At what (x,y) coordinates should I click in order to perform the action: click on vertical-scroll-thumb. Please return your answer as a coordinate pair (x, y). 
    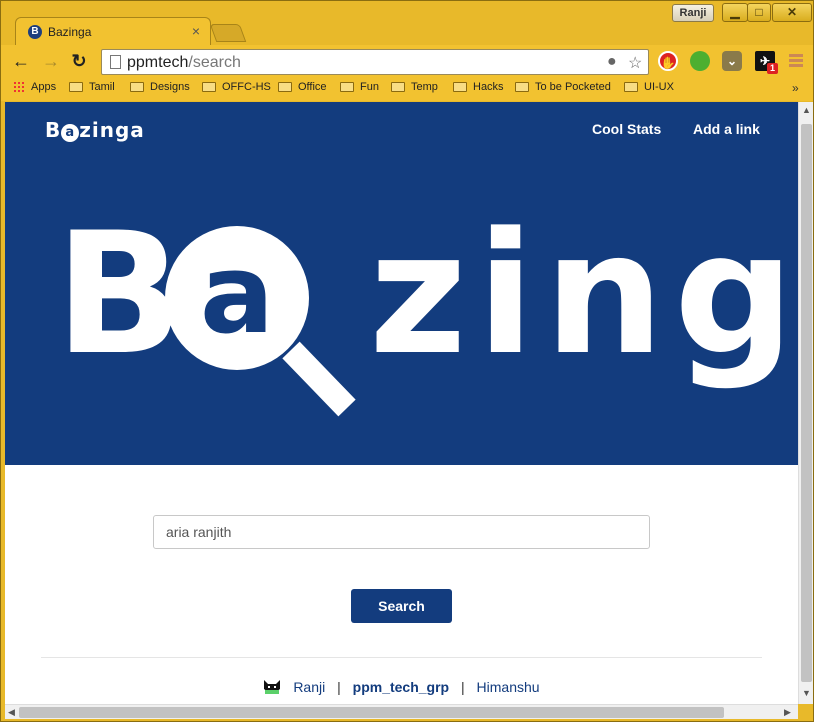
    Looking at the image, I should click on (806, 403).